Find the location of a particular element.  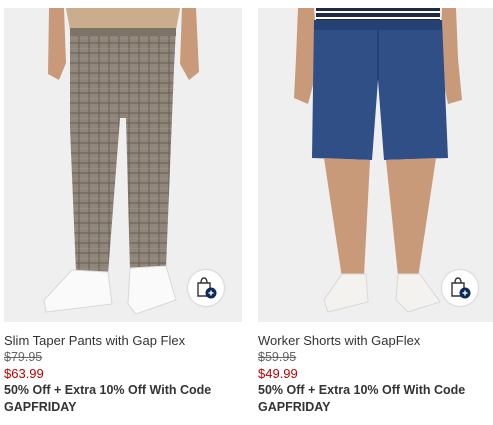

original-price: $79.95 is located at coordinates (23, 357).